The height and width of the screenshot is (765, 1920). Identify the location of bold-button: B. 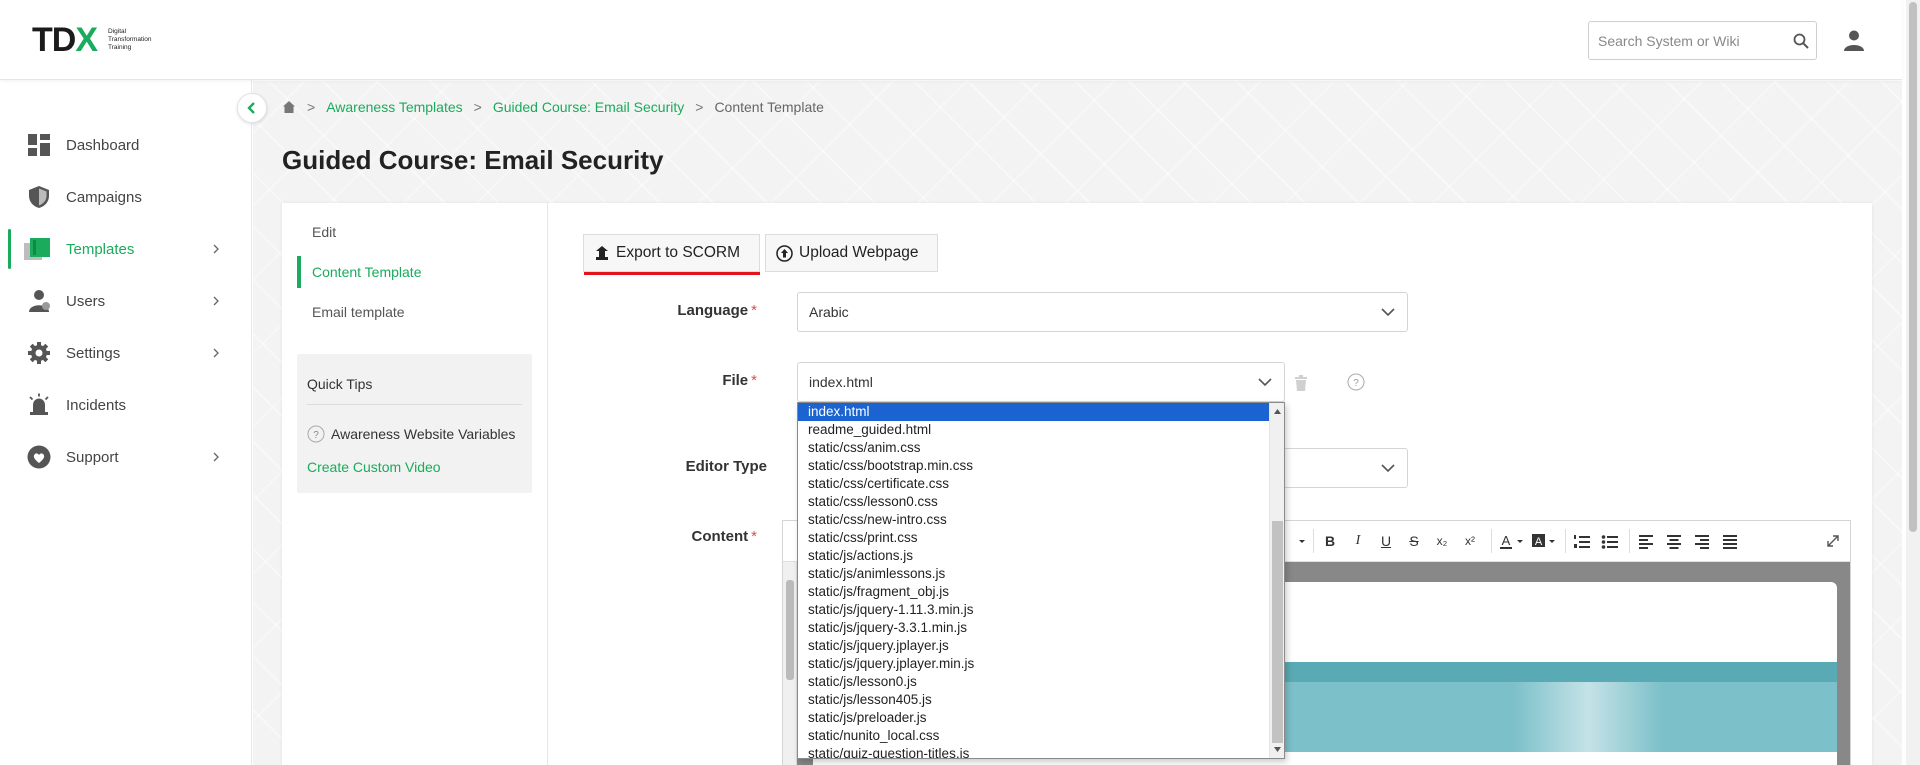
(1330, 541).